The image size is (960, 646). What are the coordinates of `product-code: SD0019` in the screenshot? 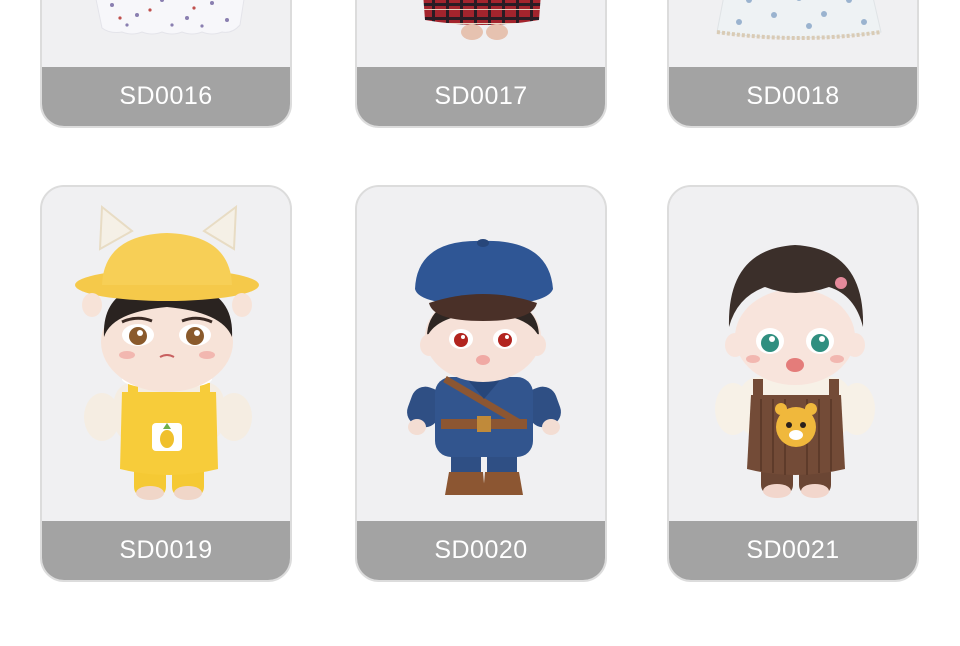 It's located at (166, 550).